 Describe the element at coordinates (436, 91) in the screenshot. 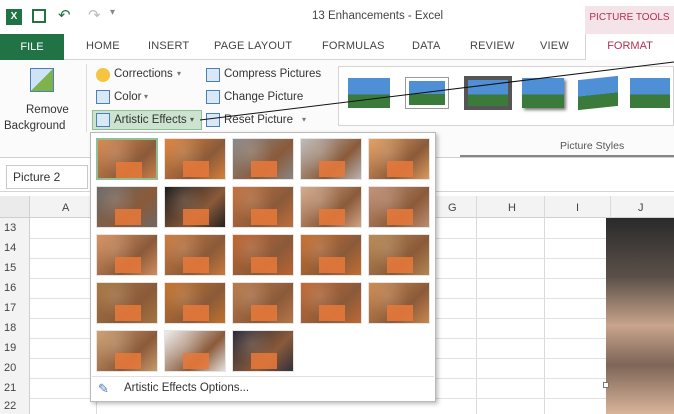

I see `callout-line-artistic-effects` at that location.